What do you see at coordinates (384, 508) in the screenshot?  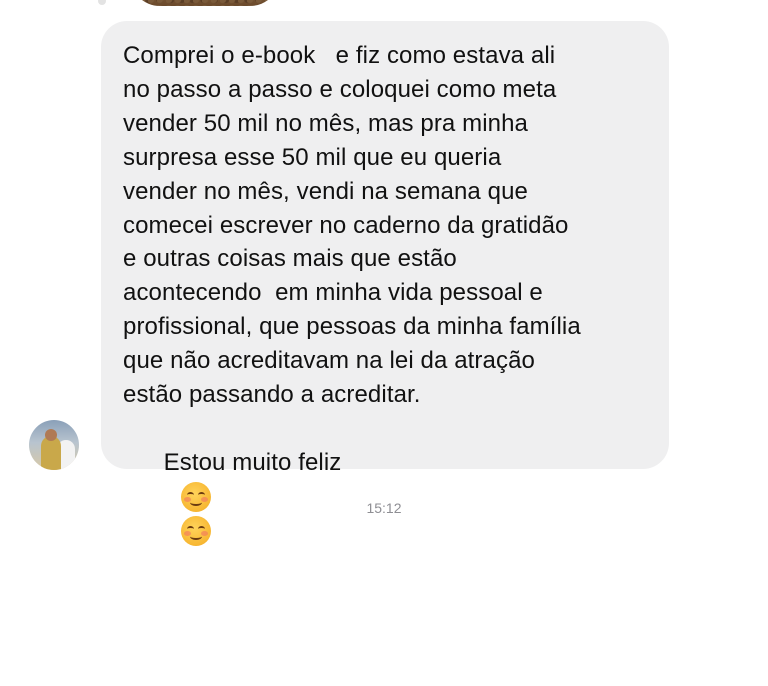 I see `message-timestamp: 15:12` at bounding box center [384, 508].